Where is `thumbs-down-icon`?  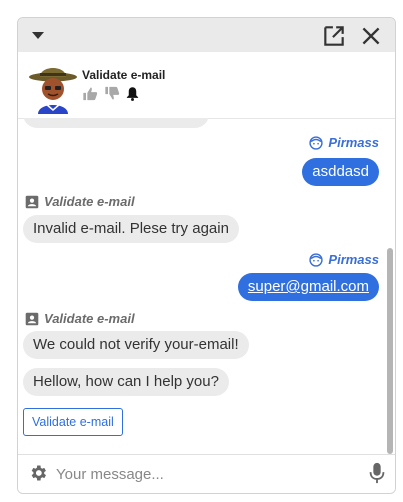 thumbs-down-icon is located at coordinates (112, 93).